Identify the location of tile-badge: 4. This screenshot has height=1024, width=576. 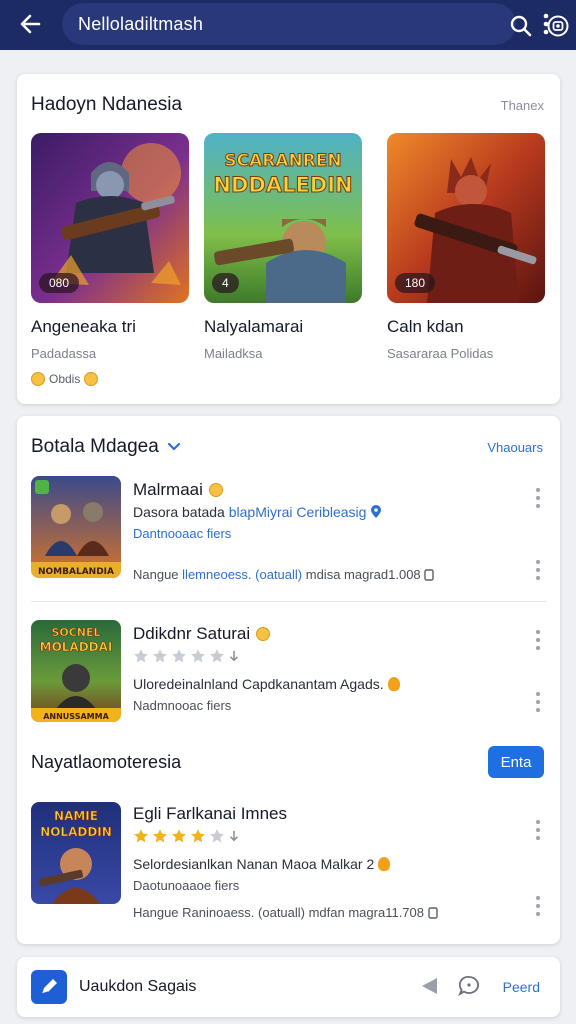
(225, 283).